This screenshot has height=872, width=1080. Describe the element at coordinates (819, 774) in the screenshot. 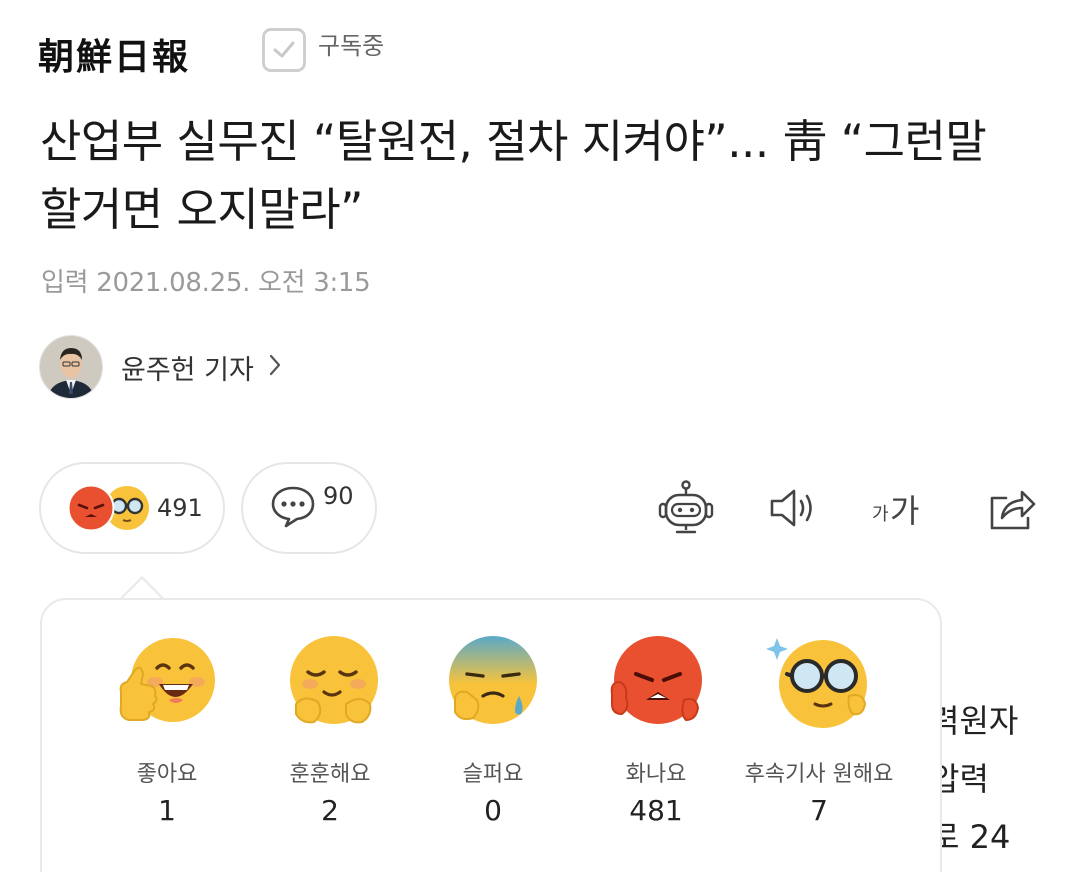

I see `reaction-label: 후속기사 원해요` at that location.